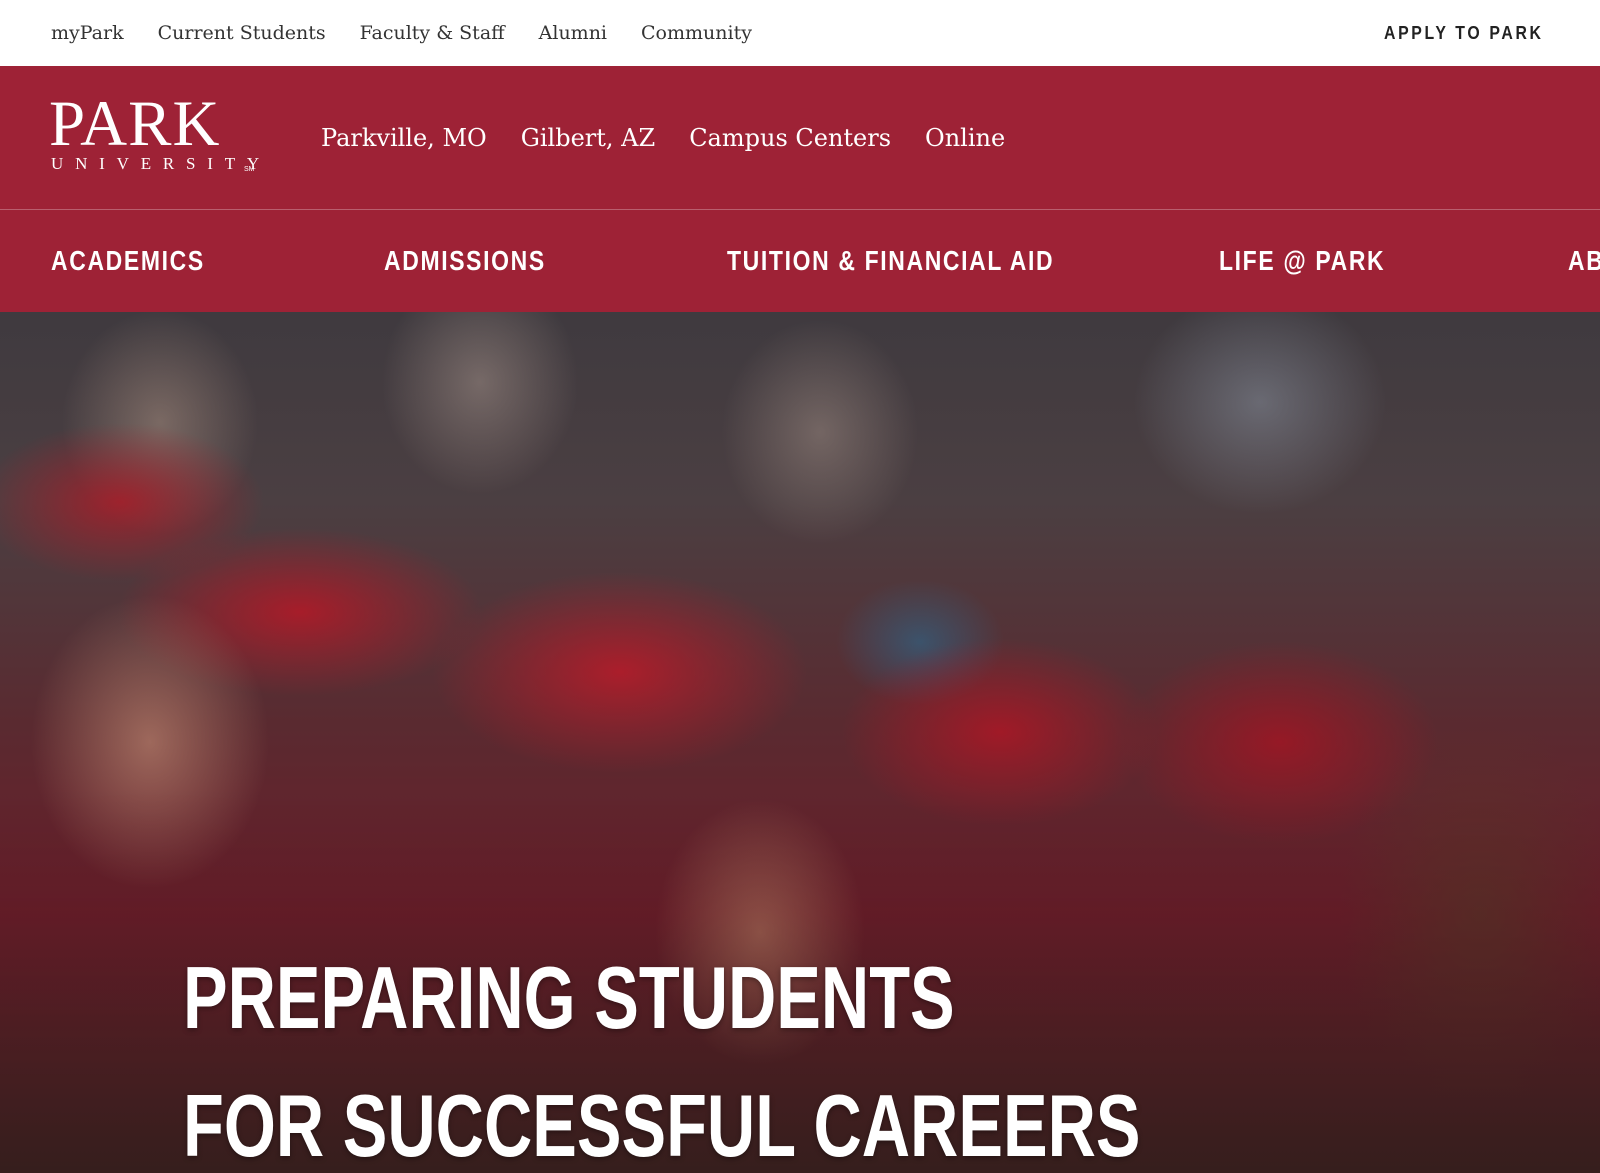 The image size is (1600, 1173). What do you see at coordinates (135, 124) in the screenshot?
I see `logo-wordmark: PARK` at bounding box center [135, 124].